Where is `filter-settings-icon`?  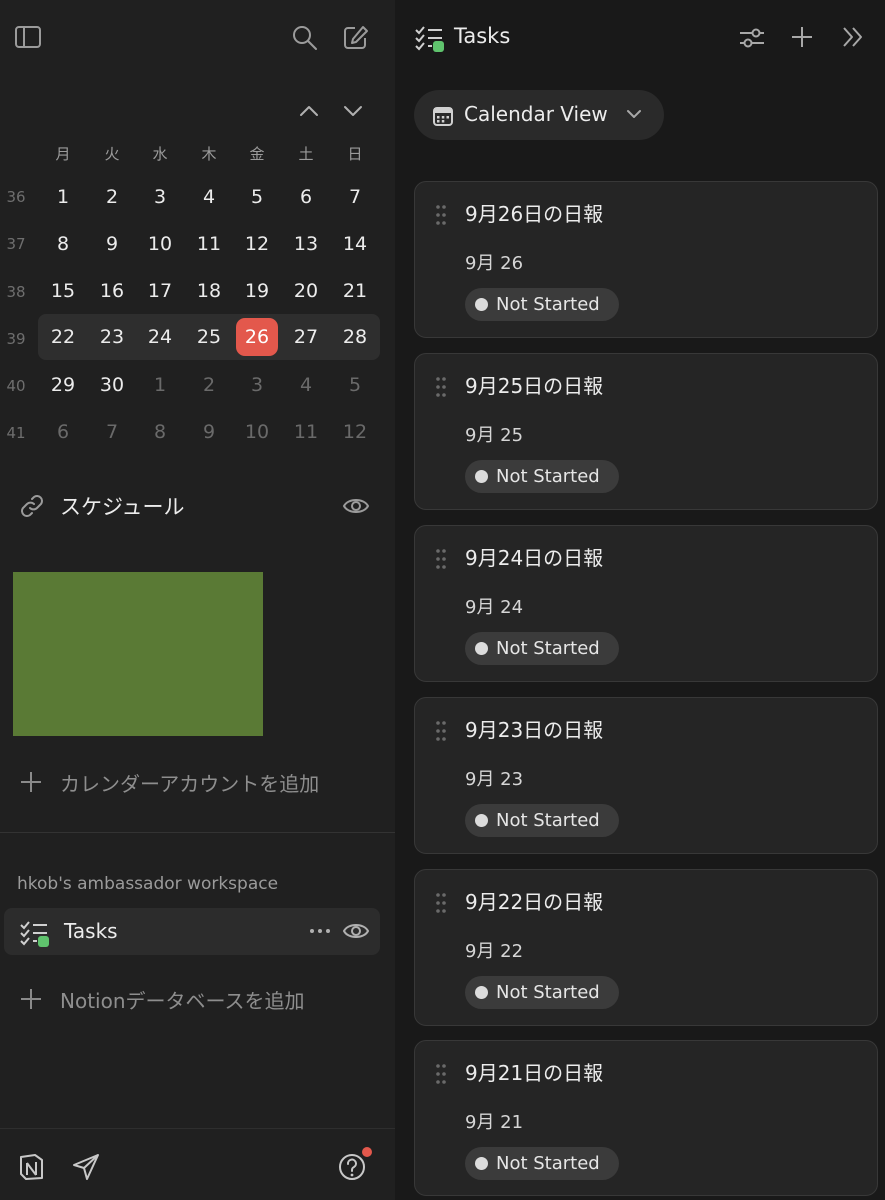 filter-settings-icon is located at coordinates (752, 38).